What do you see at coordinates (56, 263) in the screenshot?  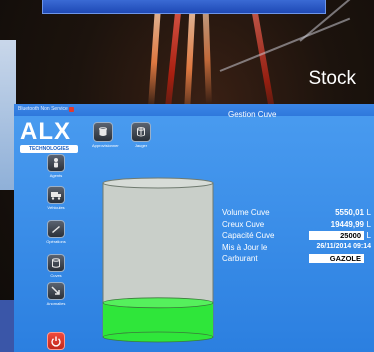 I see `tank-icon` at bounding box center [56, 263].